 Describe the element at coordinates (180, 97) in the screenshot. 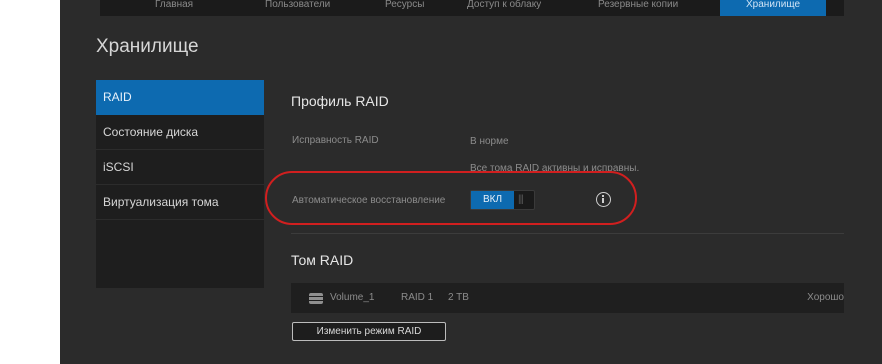

I see `sidebar-item-raid: RAID` at that location.